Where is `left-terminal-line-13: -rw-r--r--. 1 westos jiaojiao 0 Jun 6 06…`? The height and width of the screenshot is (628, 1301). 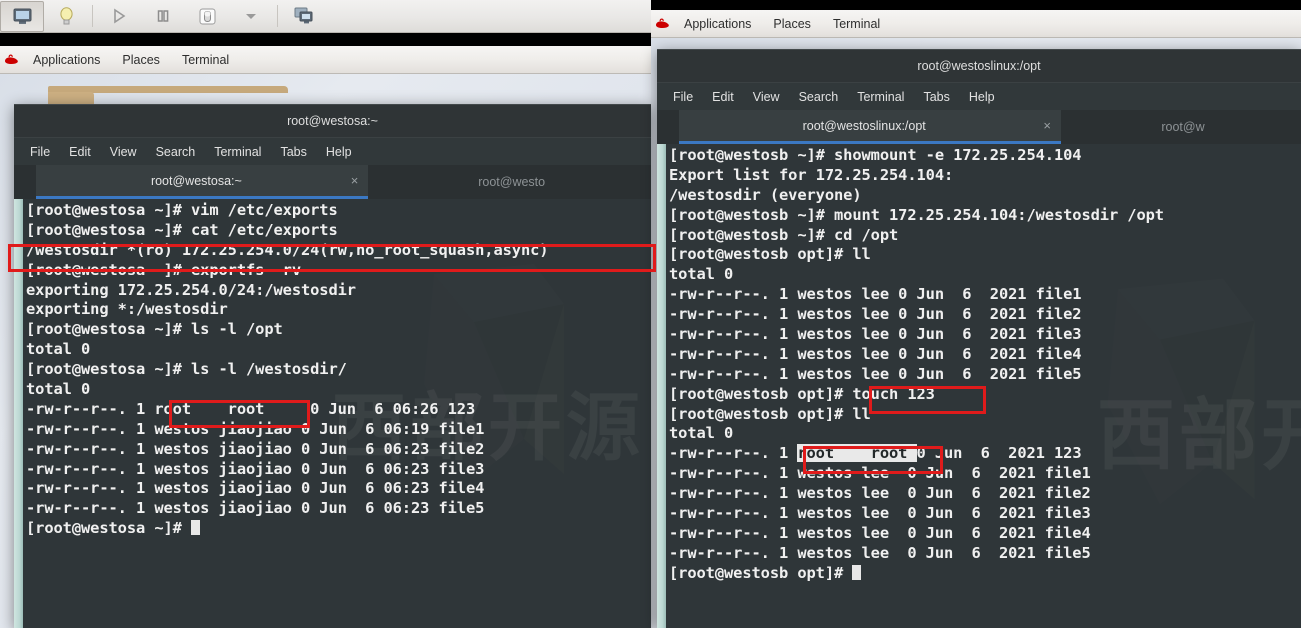 left-terminal-line-13: -rw-r--r--. 1 westos jiaojiao 0 Jun 6 06… is located at coordinates (255, 468).